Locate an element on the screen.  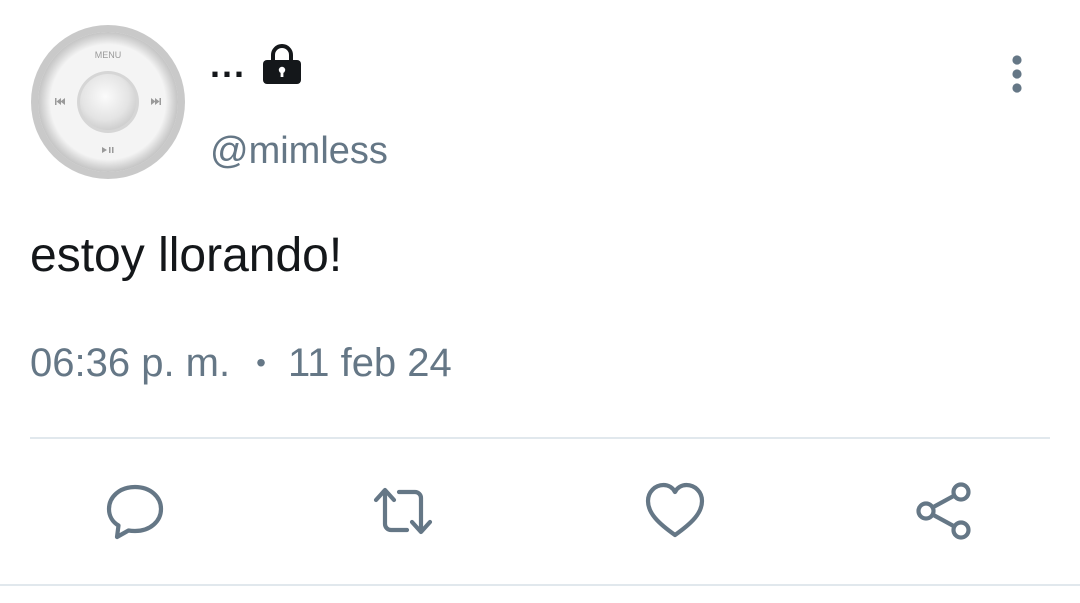
lock-icon is located at coordinates (282, 64).